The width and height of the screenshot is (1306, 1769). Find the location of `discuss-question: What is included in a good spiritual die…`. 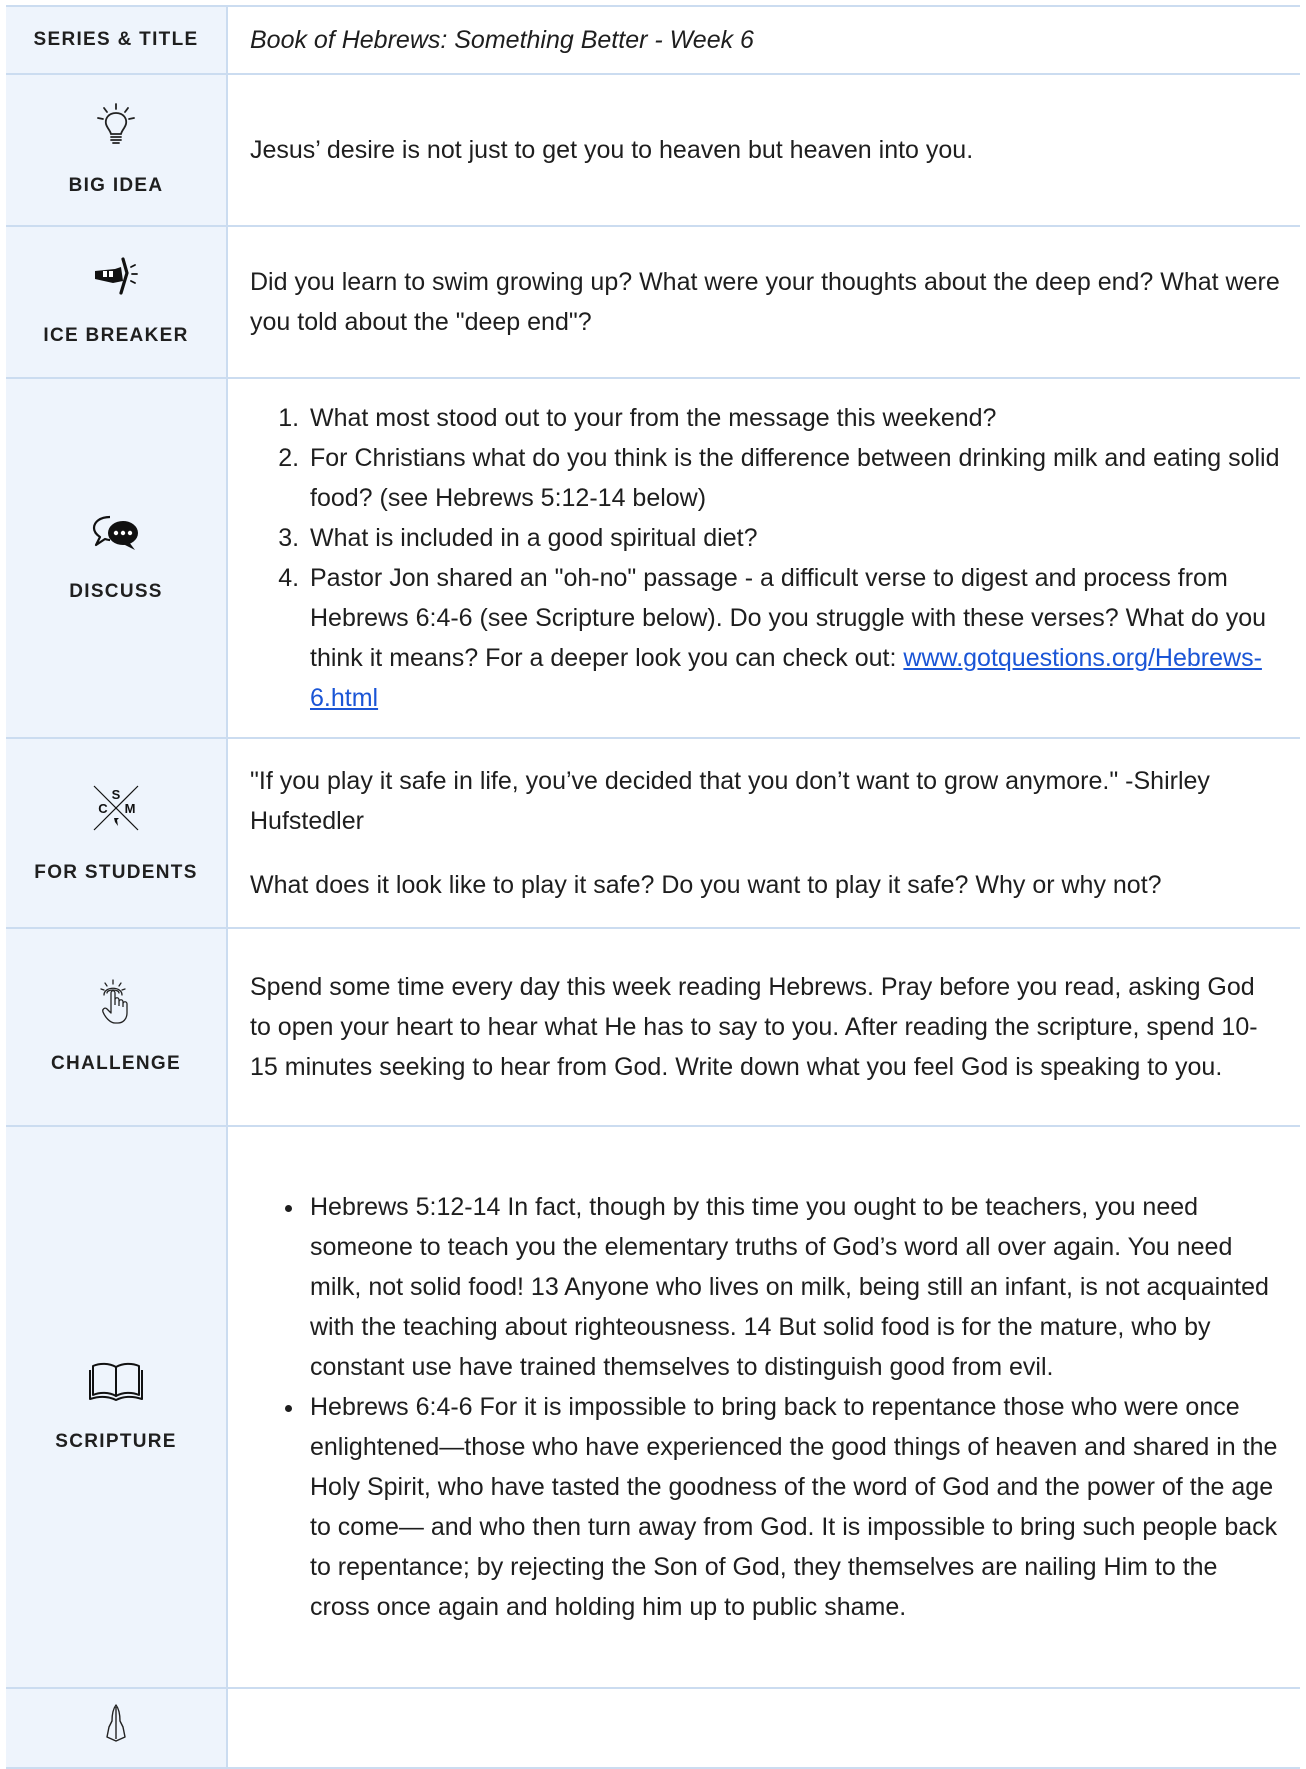

discuss-question: What is included in a good spiritual die… is located at coordinates (794, 538).